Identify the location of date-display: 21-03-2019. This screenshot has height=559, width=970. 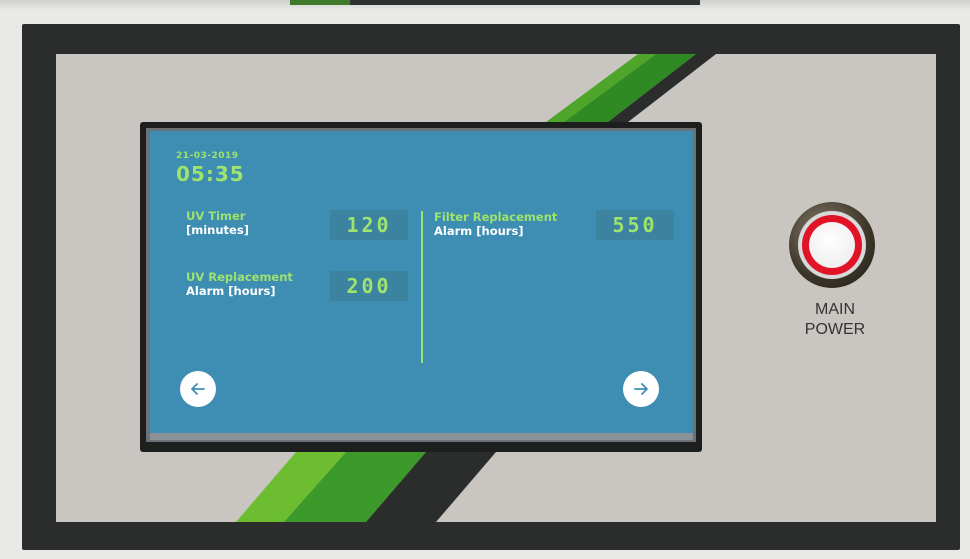
(207, 156).